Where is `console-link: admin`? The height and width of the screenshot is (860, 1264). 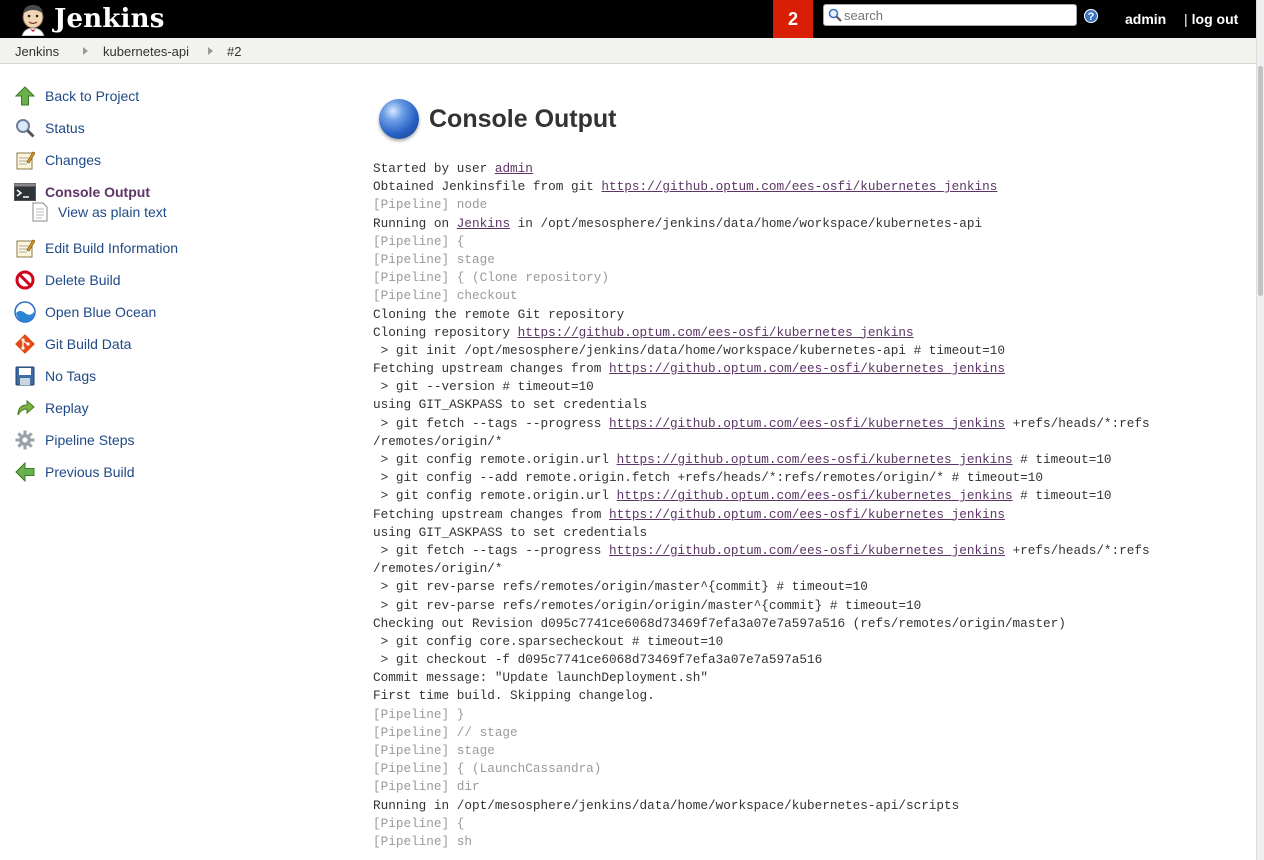
console-link: admin is located at coordinates (514, 168).